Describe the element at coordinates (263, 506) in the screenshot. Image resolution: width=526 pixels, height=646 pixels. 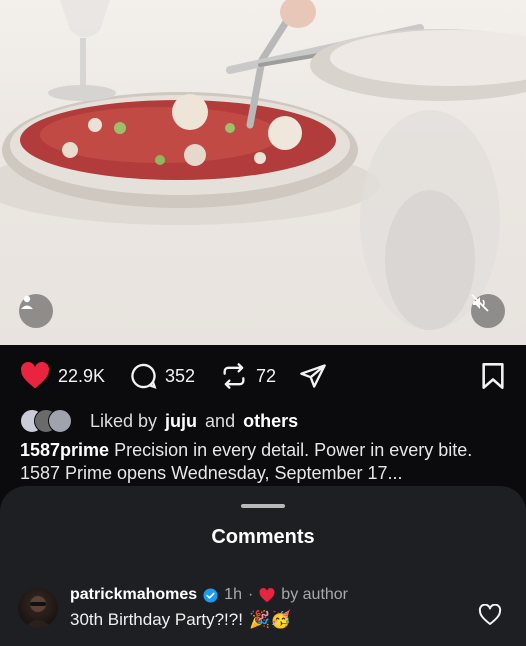
I see `sheet-drag-handle` at that location.